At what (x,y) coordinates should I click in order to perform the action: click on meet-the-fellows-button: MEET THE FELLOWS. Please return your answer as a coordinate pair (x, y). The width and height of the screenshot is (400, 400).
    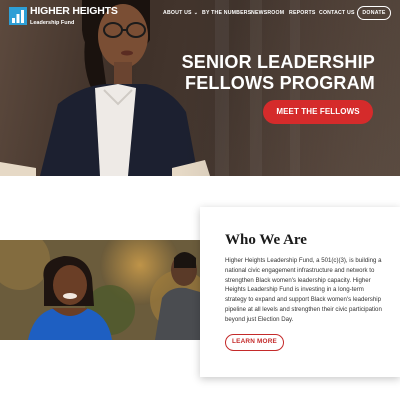
    Looking at the image, I should click on (318, 112).